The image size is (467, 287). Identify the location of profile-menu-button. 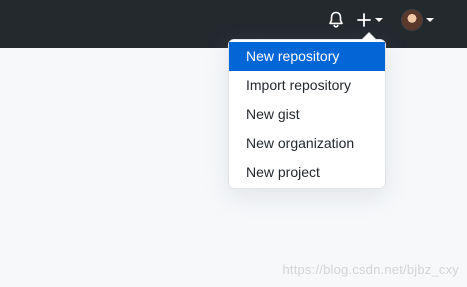
(418, 20).